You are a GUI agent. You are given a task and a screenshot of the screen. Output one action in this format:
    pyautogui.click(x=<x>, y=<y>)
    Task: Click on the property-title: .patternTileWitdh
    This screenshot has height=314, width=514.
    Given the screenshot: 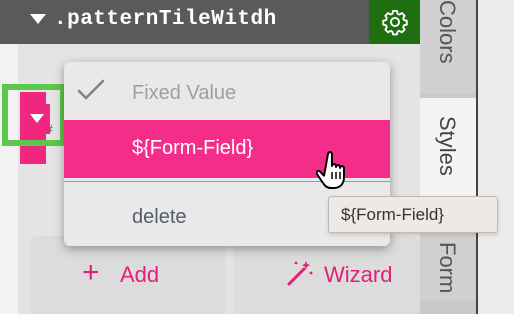 What is the action you would take?
    pyautogui.click(x=165, y=19)
    